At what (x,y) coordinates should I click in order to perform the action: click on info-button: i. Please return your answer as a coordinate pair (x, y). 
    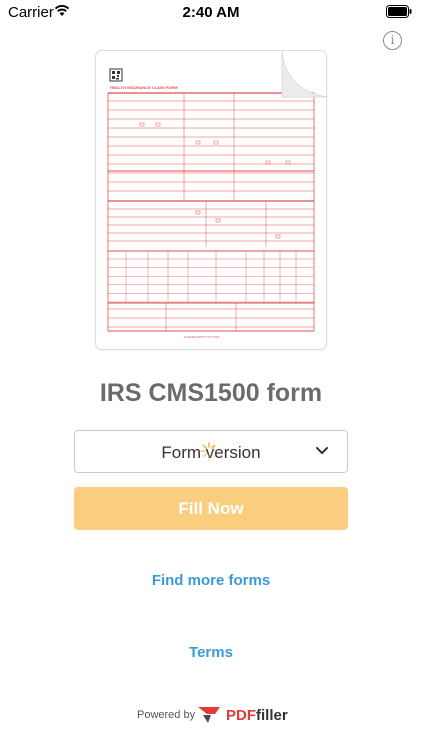
    Looking at the image, I should click on (392, 40).